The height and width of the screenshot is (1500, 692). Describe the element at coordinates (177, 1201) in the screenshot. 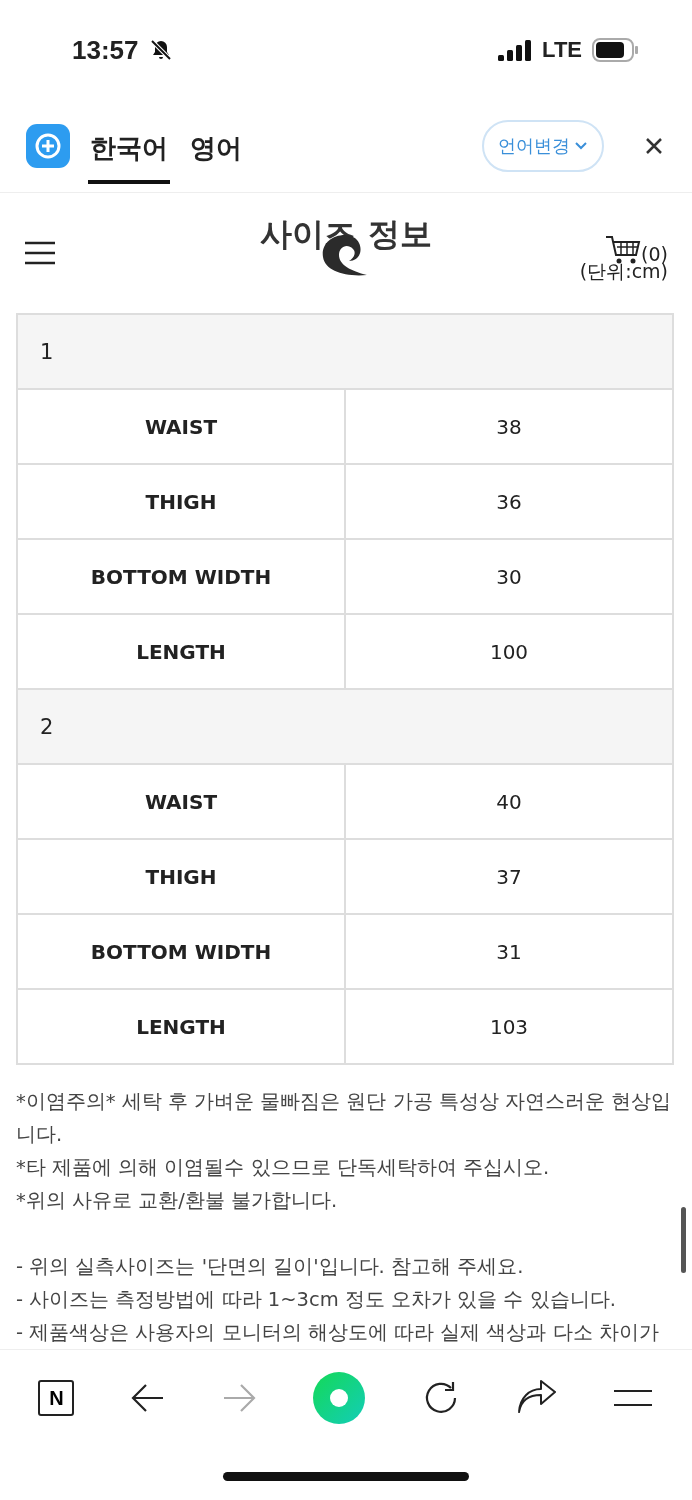

I see `care-note: *위의 사유로 교환/환불 불가합니다.` at that location.